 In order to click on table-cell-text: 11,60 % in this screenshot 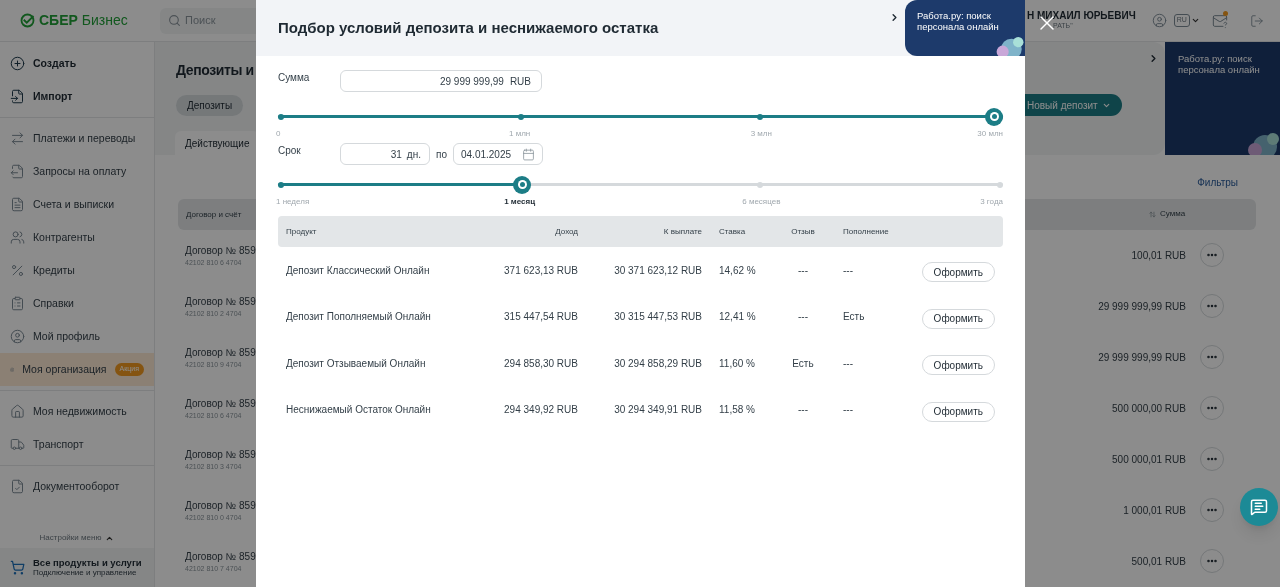, I will do `click(737, 363)`.